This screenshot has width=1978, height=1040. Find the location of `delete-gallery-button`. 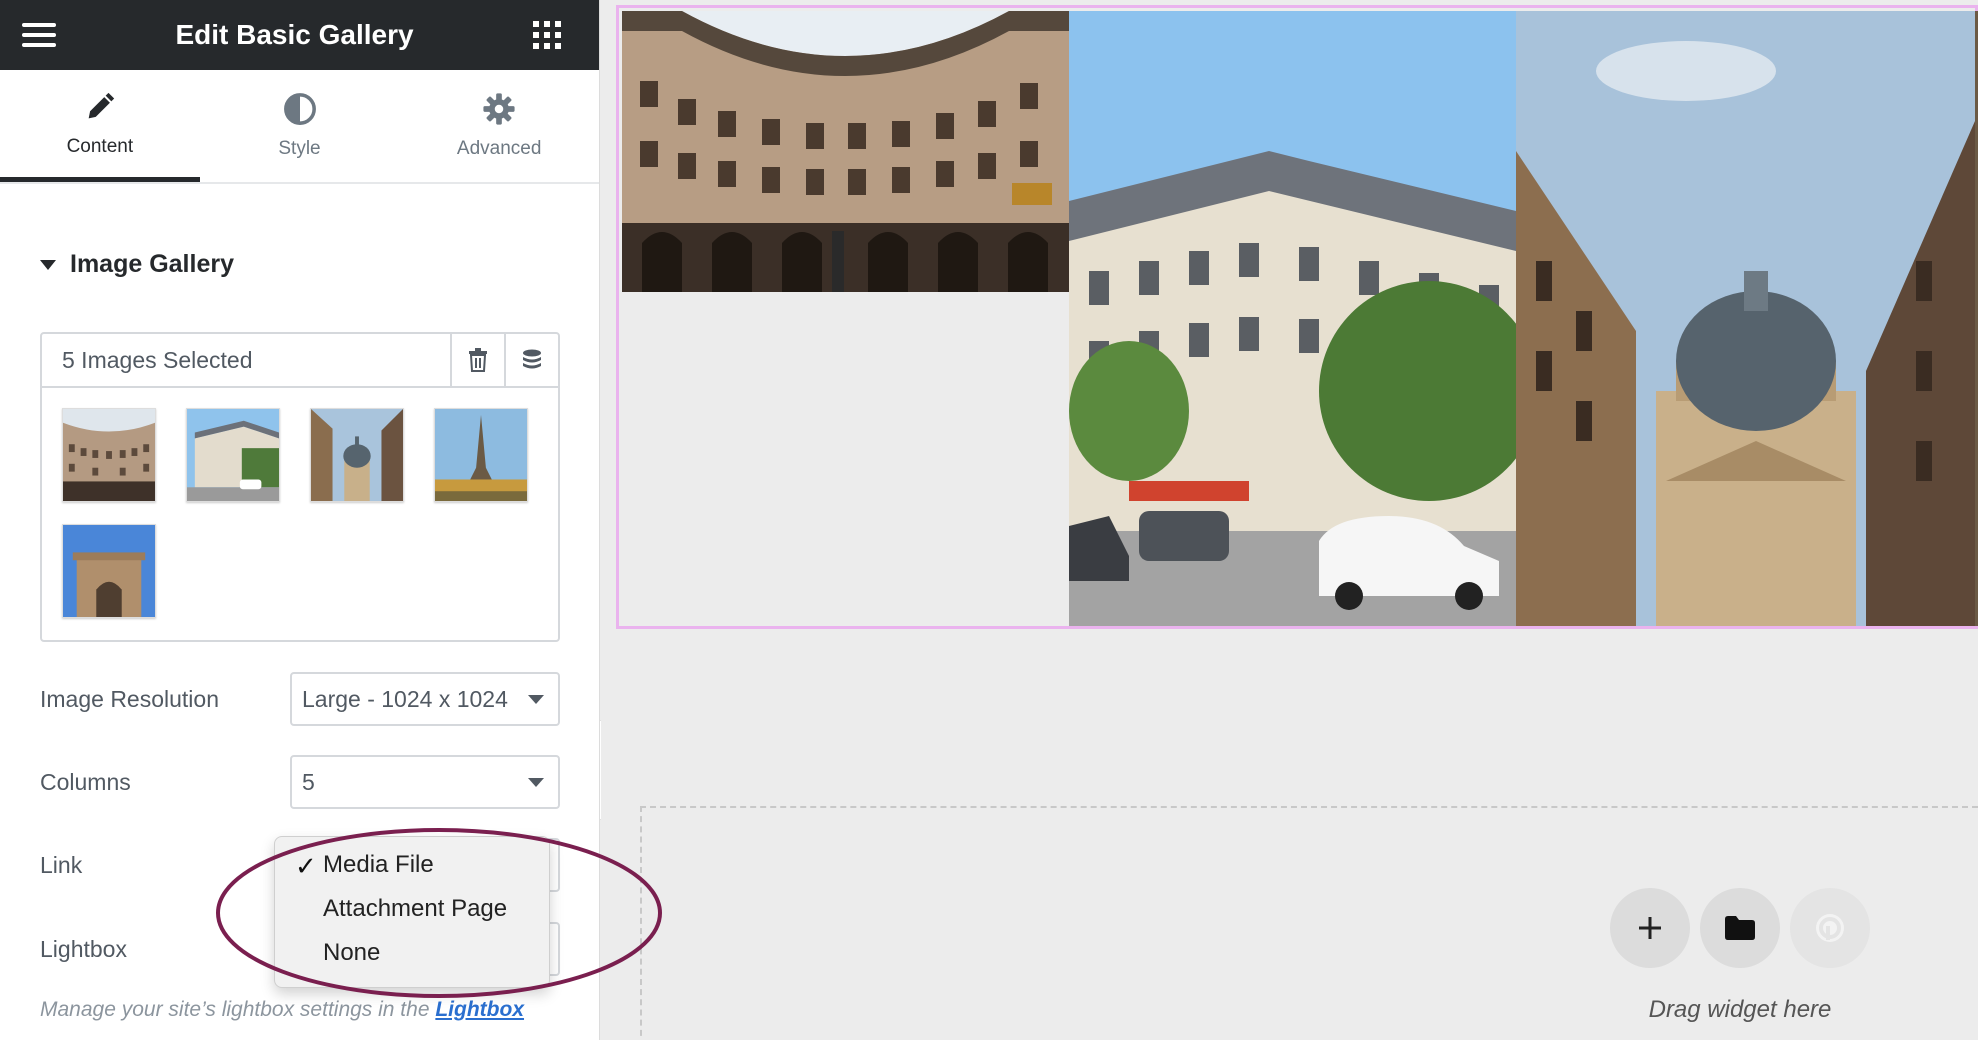

delete-gallery-button is located at coordinates (477, 360).